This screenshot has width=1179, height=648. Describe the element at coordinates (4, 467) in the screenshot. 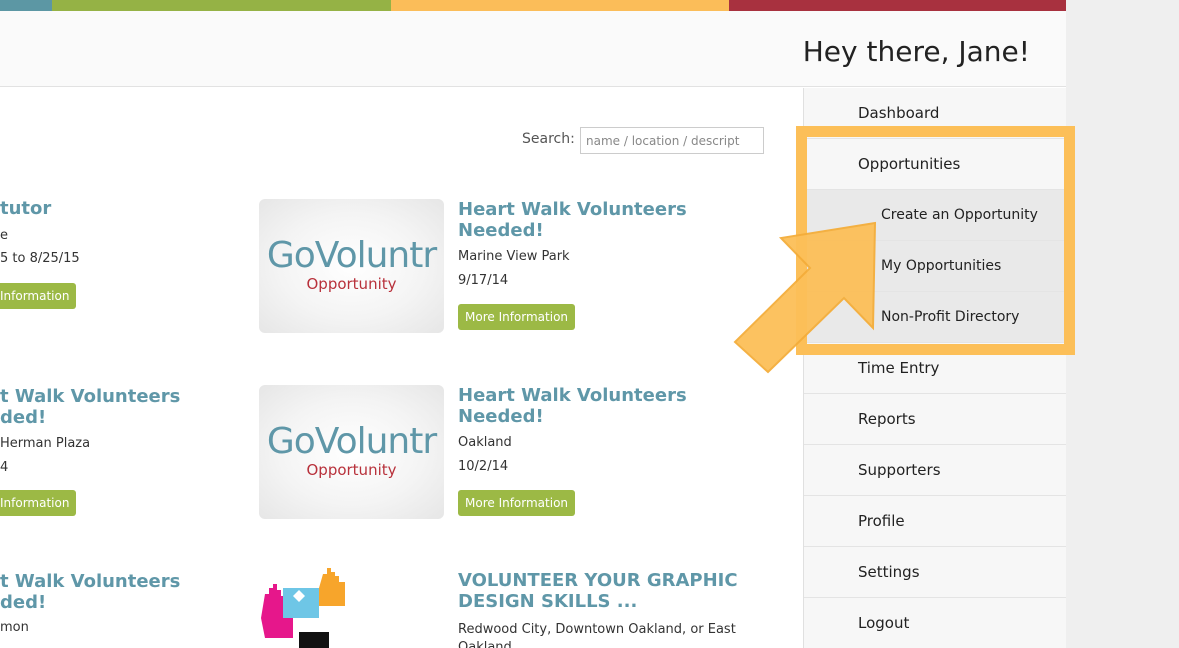

I see `opportunity-date: 4` at that location.